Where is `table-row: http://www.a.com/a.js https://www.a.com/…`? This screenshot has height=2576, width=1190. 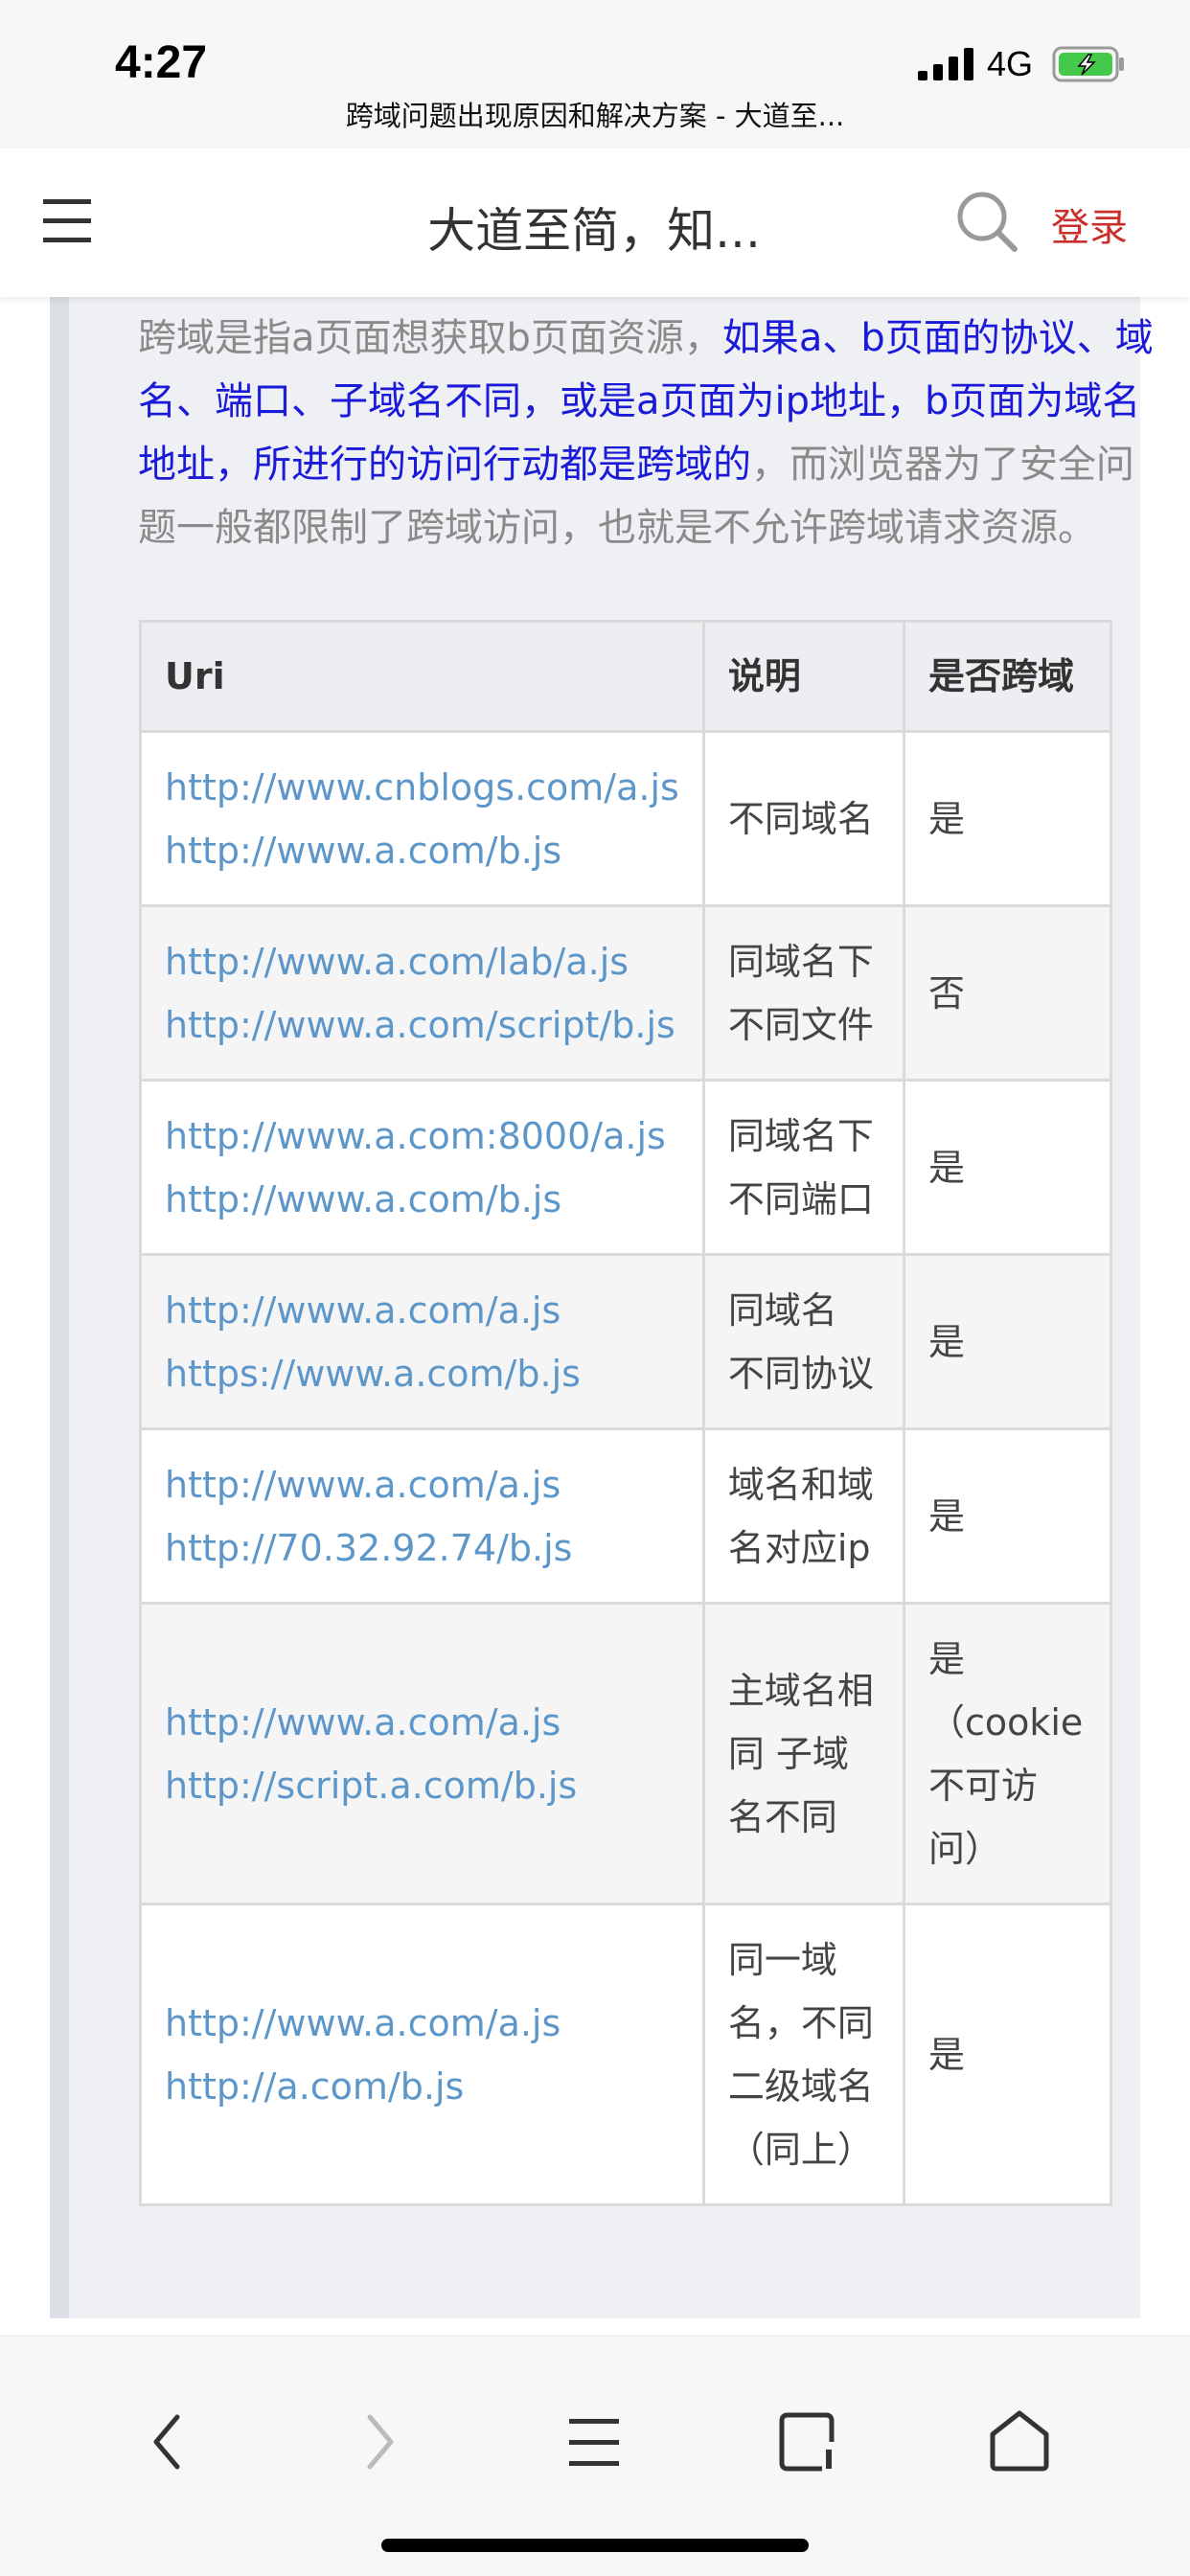 table-row: http://www.a.com/a.js https://www.a.com/… is located at coordinates (626, 1341).